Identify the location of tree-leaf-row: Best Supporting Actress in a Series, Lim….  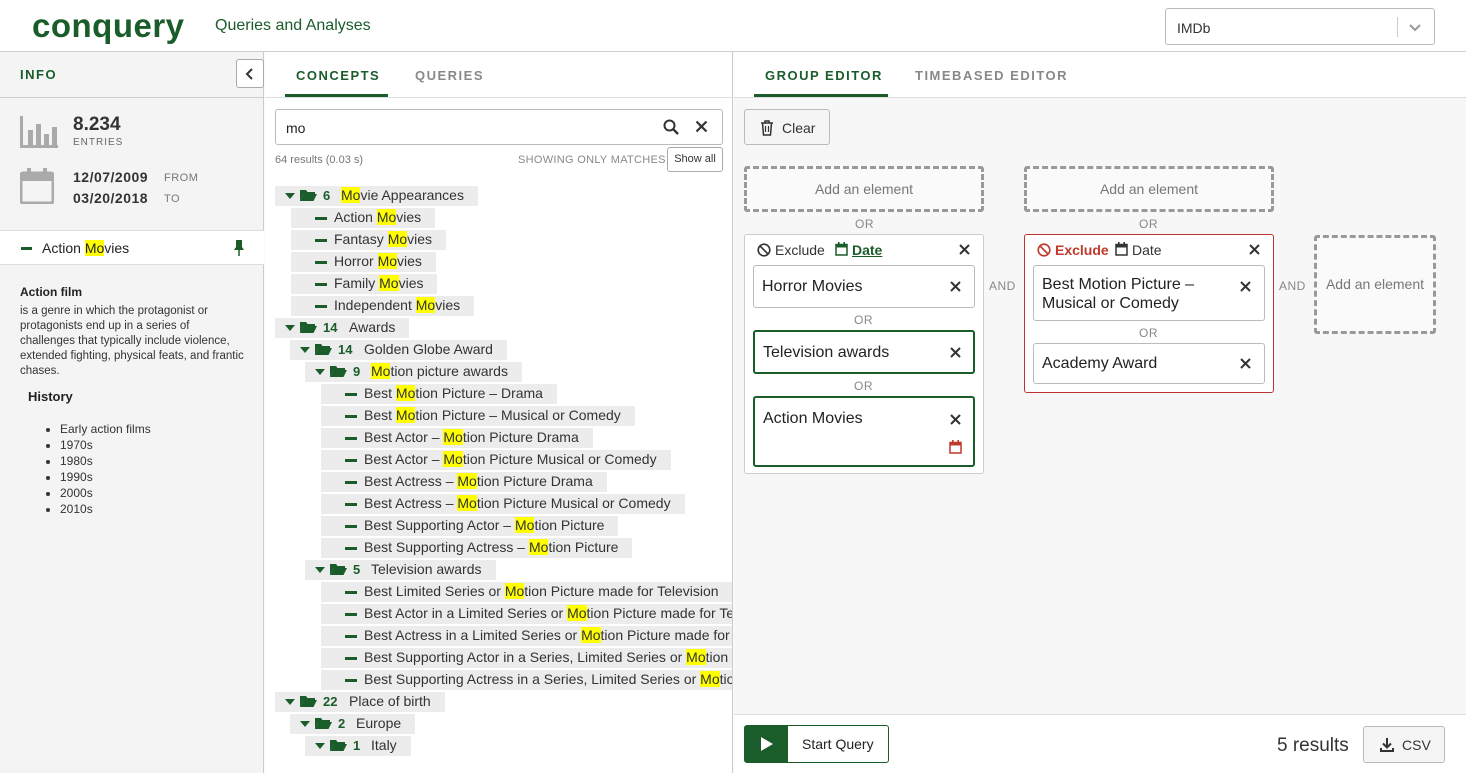
(526, 680).